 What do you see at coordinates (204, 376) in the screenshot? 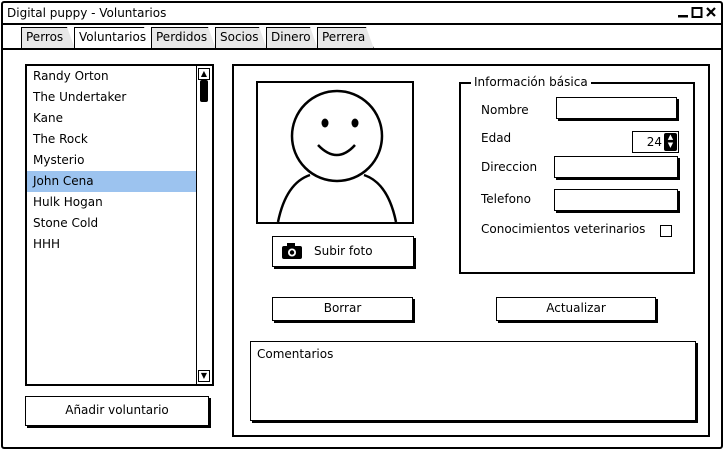
I see `scroll-down-icon: ▼` at bounding box center [204, 376].